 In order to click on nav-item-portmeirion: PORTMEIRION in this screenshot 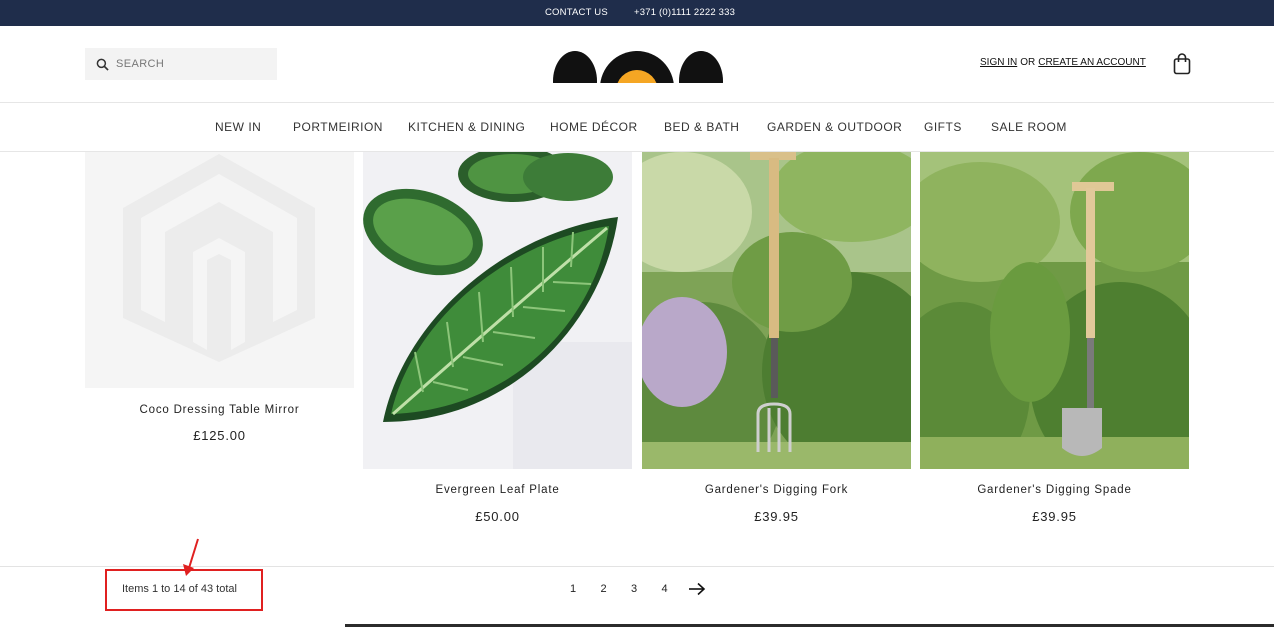, I will do `click(338, 127)`.